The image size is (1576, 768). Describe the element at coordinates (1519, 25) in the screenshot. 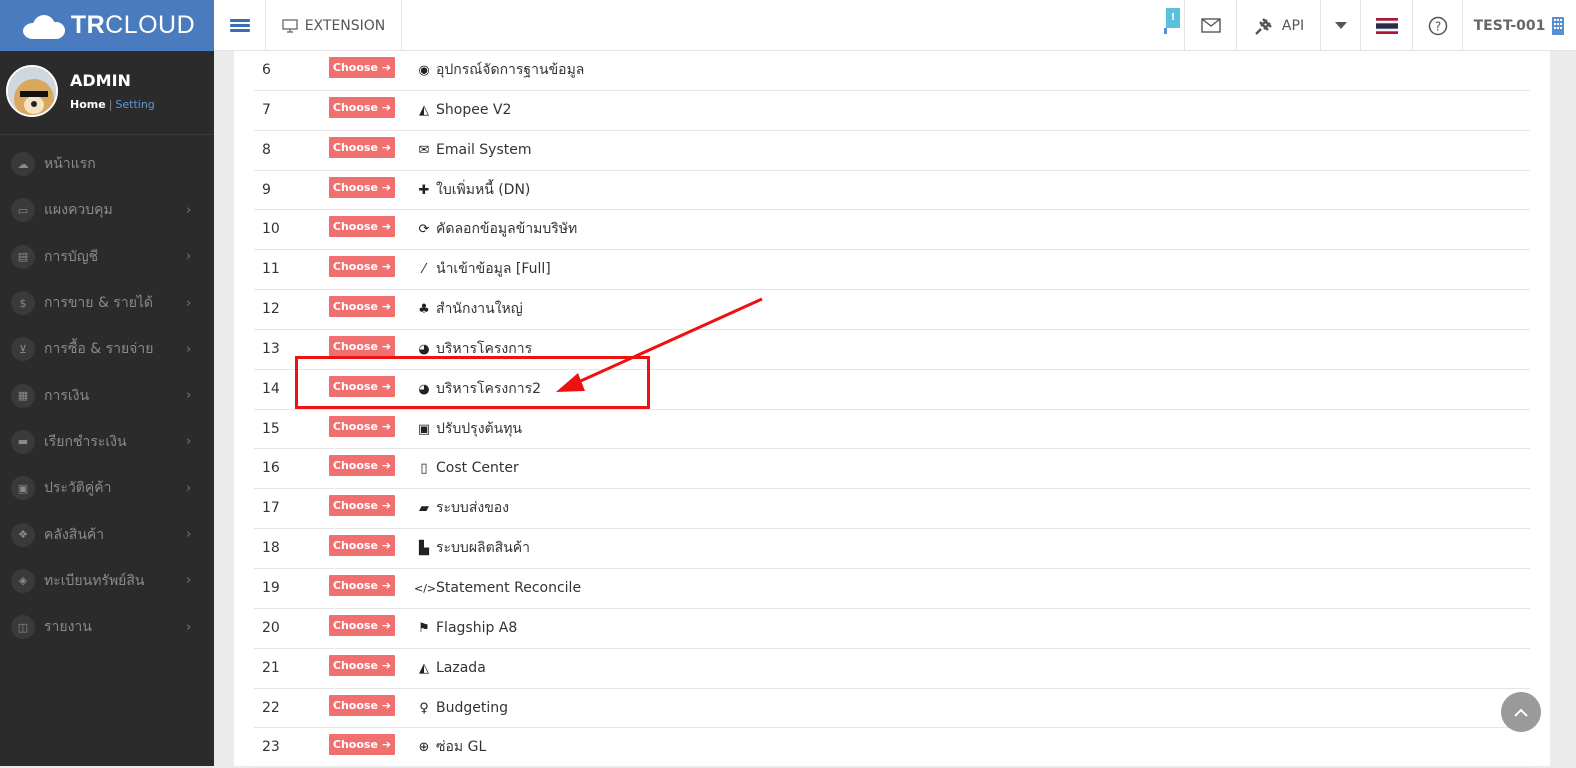

I see `company-selector: TEST-001` at that location.